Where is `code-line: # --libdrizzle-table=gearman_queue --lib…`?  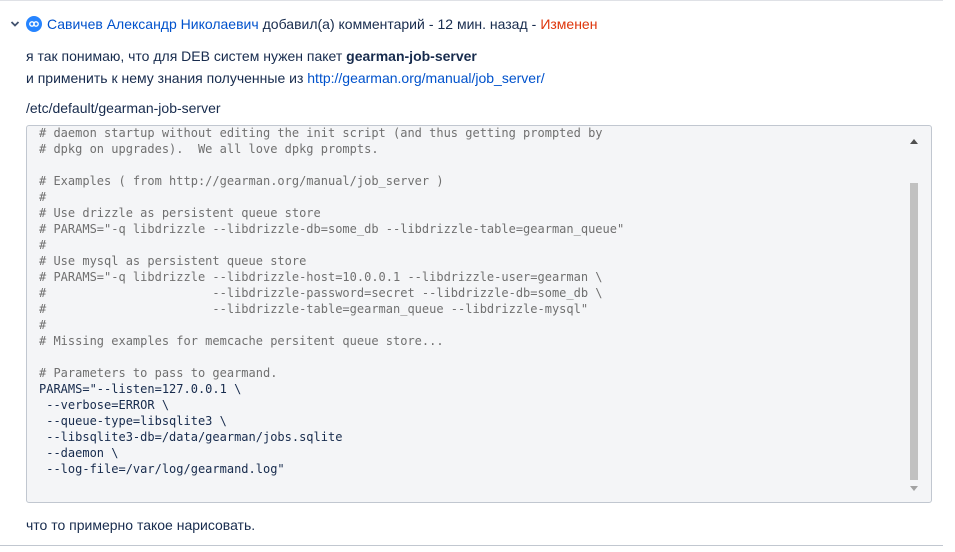
code-line: # --libdrizzle-table=gearman_queue --lib… is located at coordinates (314, 309).